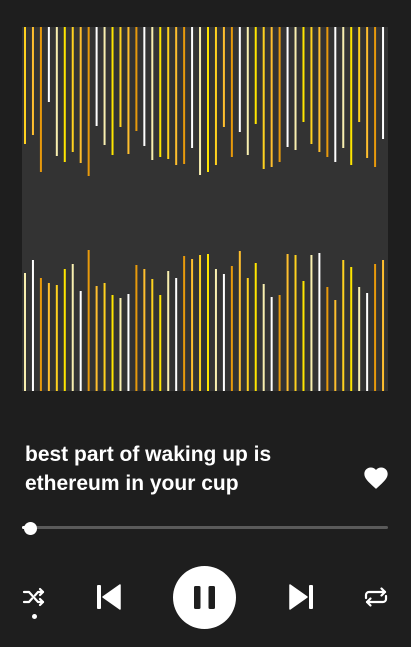  I want to click on progress-slider, so click(205, 528).